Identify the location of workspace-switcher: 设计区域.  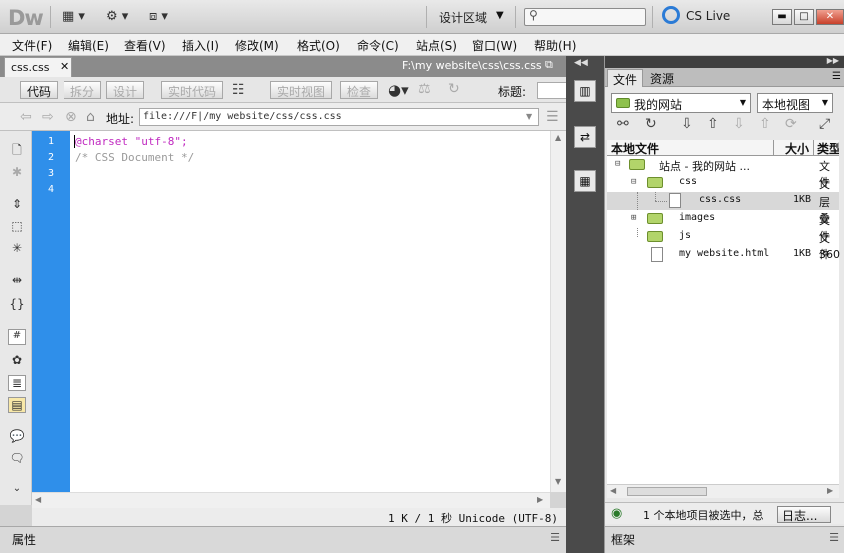
(463, 17).